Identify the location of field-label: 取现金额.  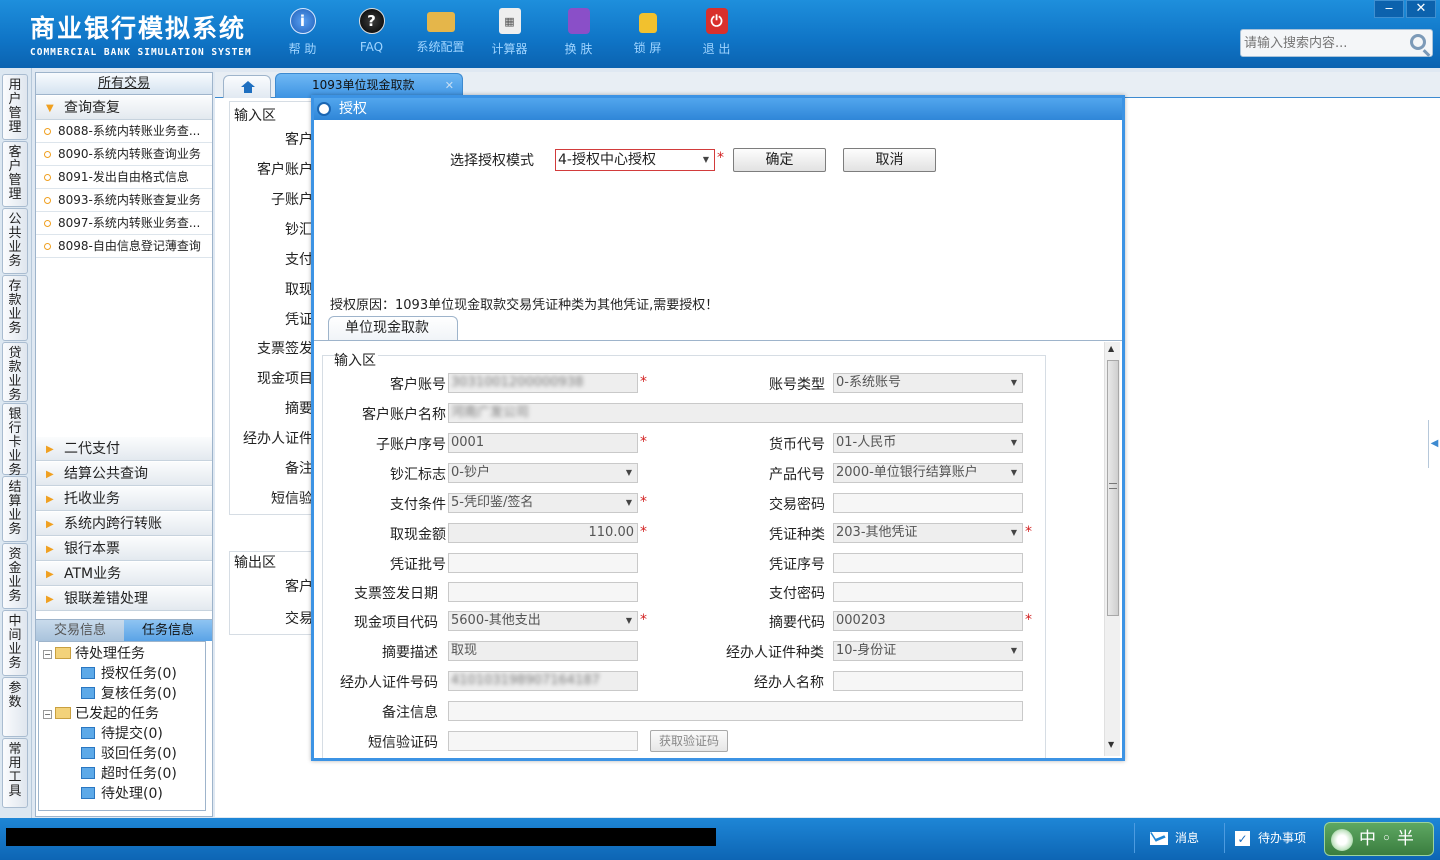
(418, 535).